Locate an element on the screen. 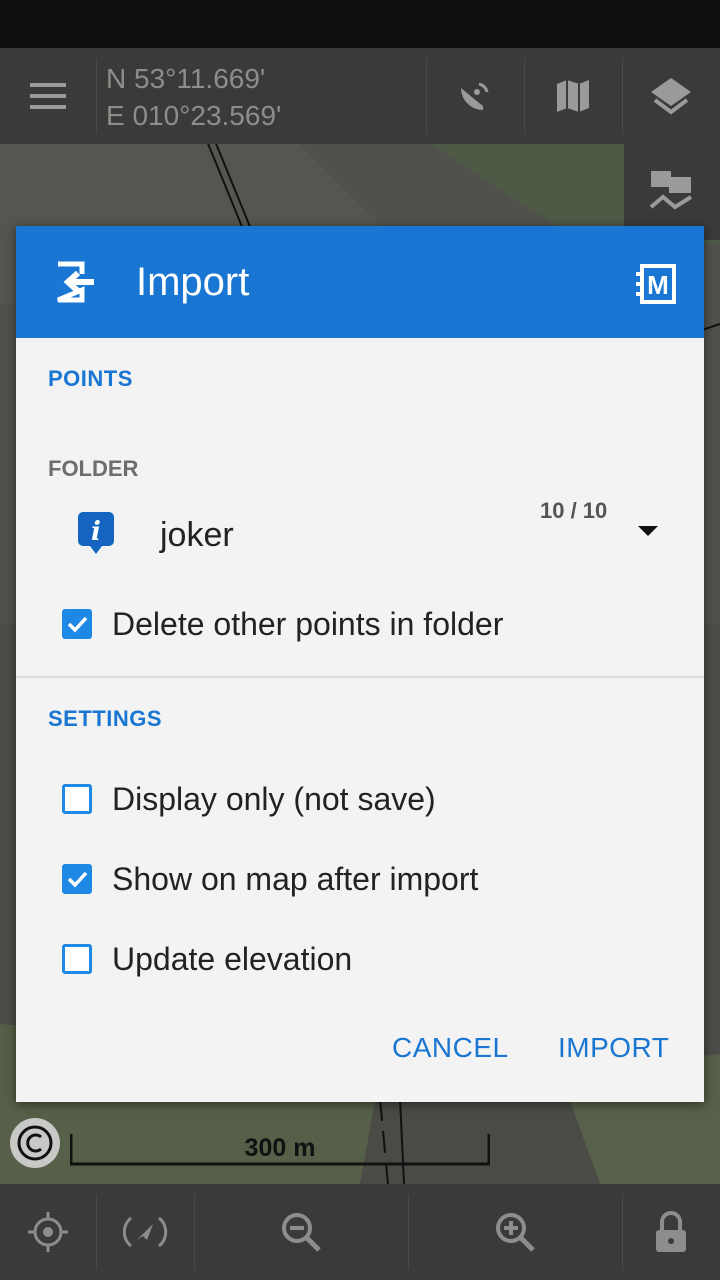 This screenshot has height=1280, width=720. zoom-out-icon is located at coordinates (301, 1232).